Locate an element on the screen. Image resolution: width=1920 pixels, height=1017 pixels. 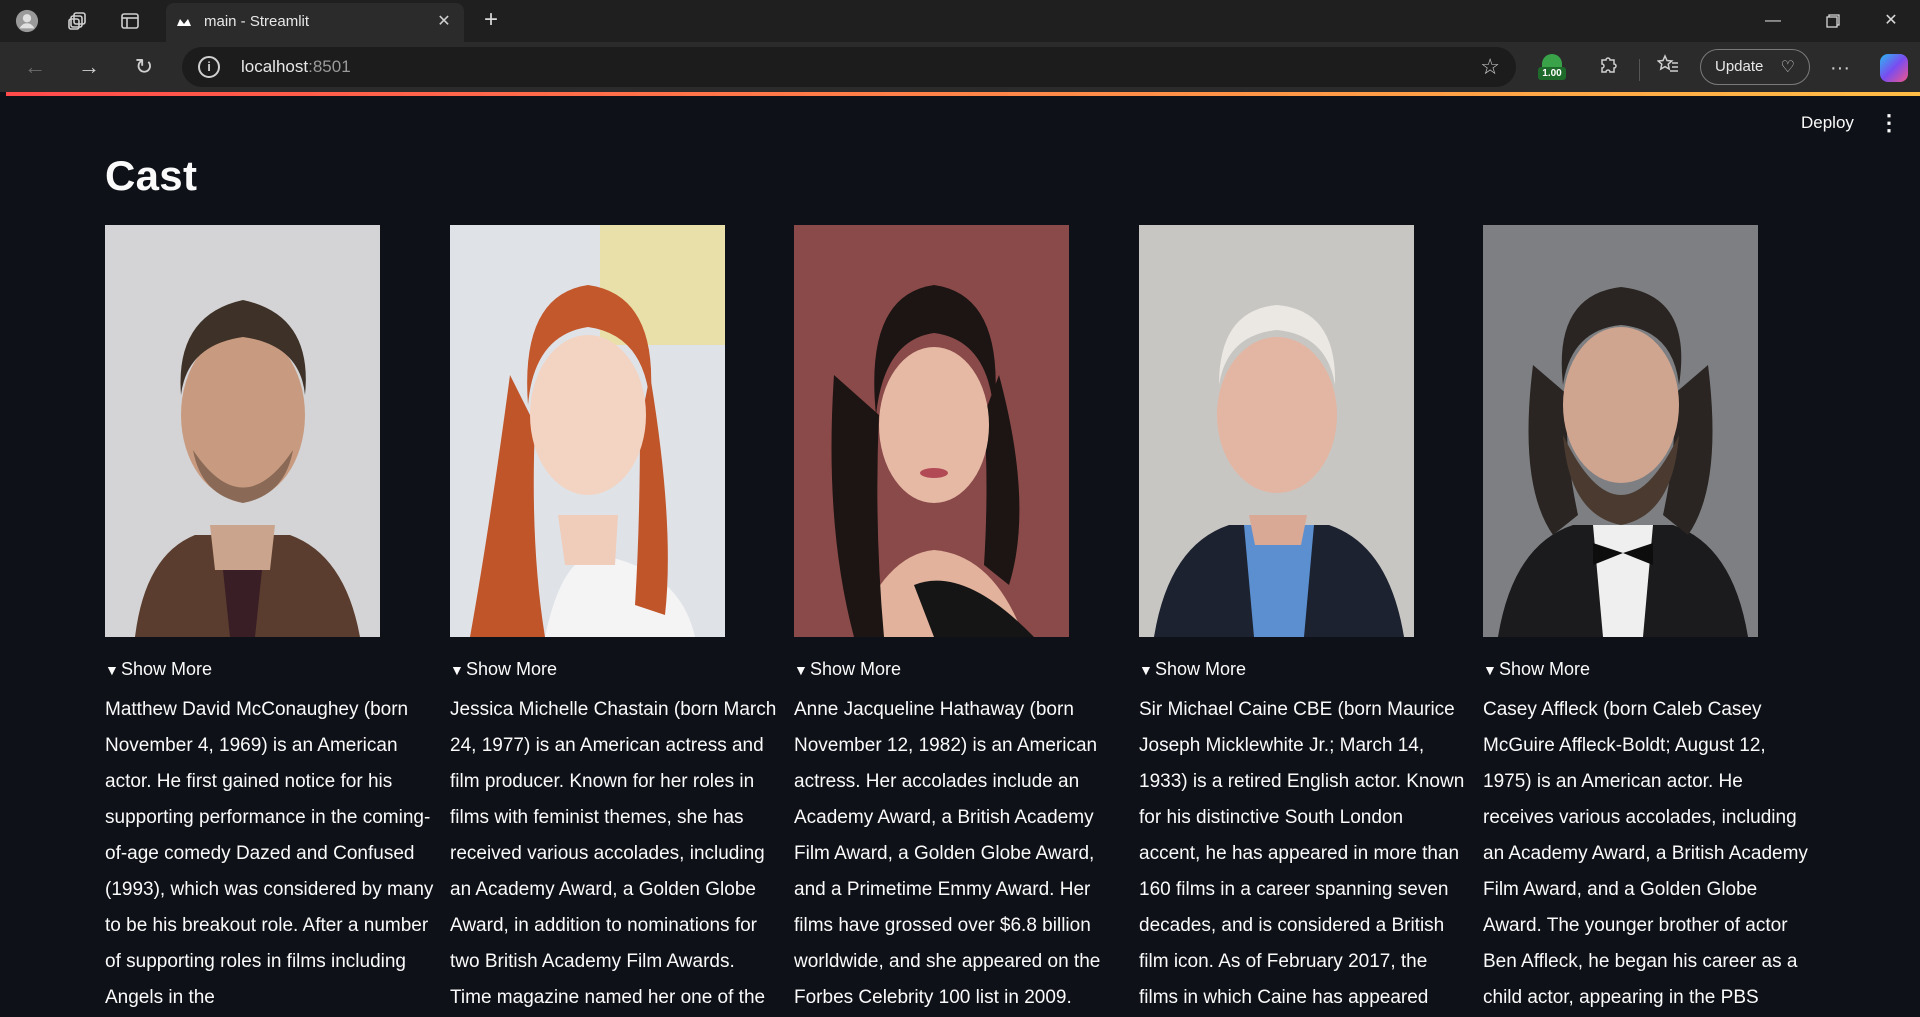
tab-title: main - Streamlit is located at coordinates (257, 21).